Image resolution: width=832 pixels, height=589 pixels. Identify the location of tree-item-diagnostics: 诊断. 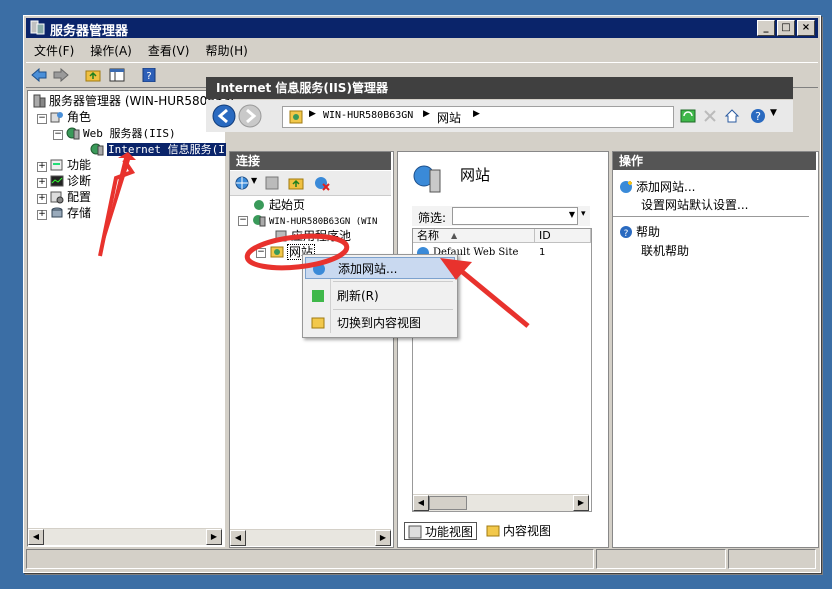
(70, 181).